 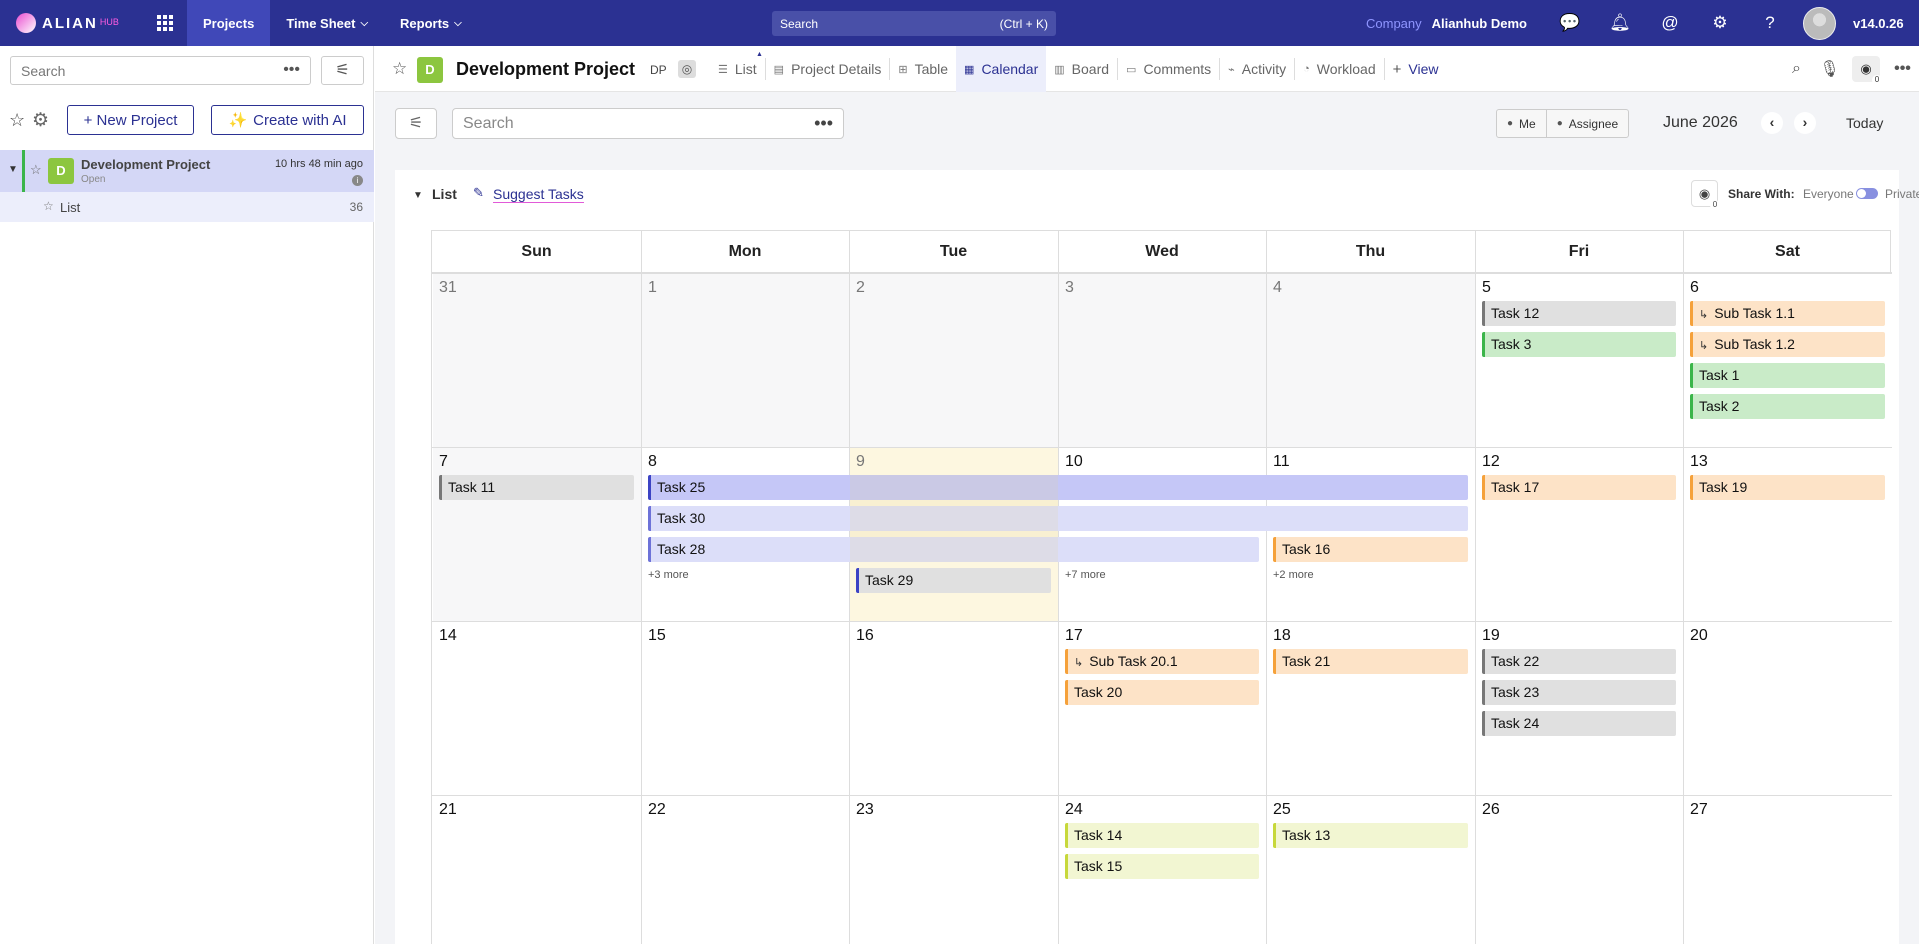 I want to click on tab-activity: ⌁ Activity, so click(x=1257, y=69).